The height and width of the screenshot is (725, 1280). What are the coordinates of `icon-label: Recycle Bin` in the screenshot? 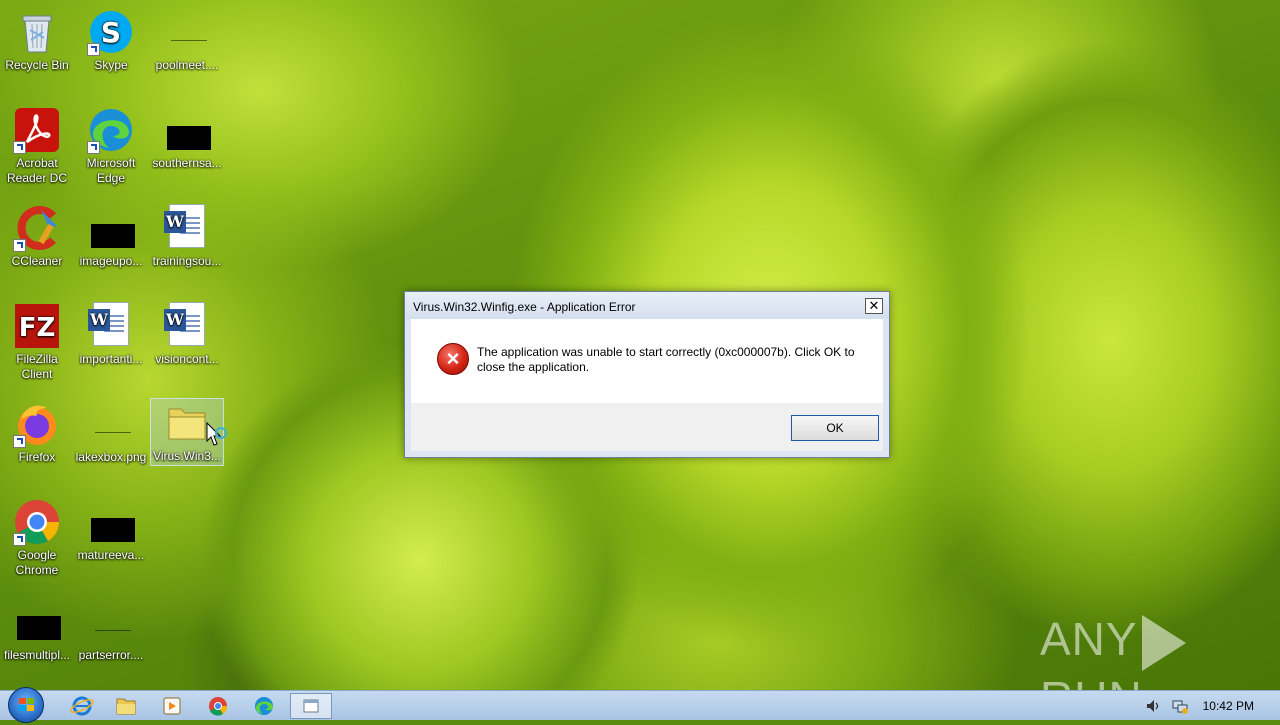 It's located at (37, 65).